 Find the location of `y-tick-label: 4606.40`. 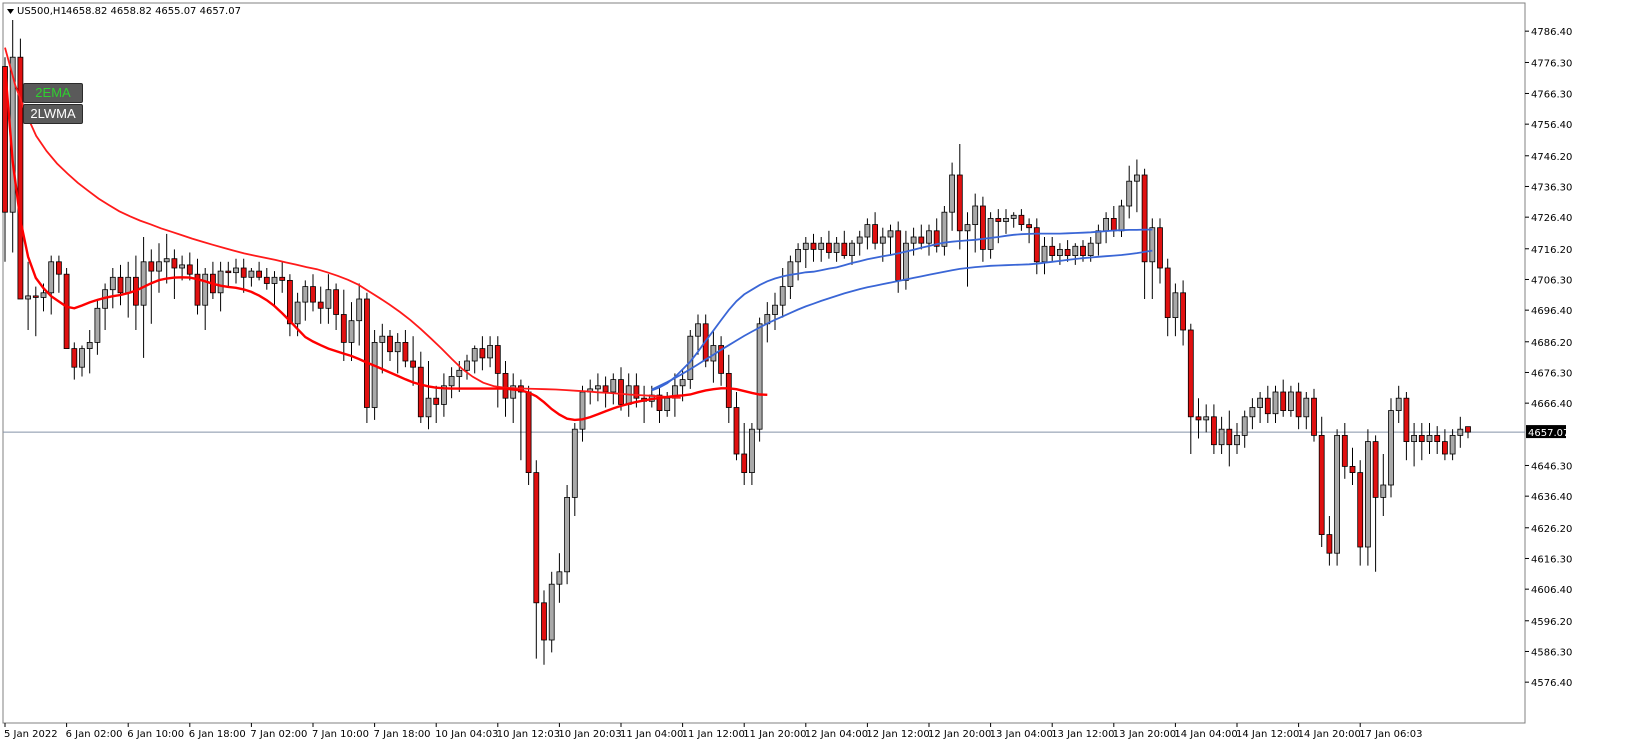

y-tick-label: 4606.40 is located at coordinates (1551, 590).